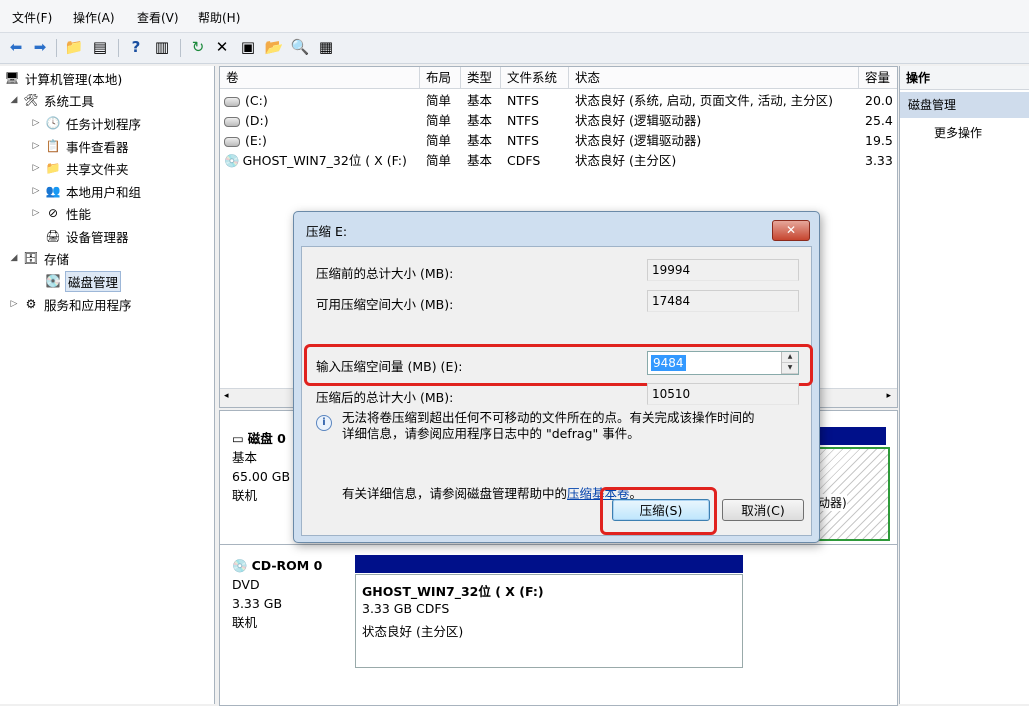  Describe the element at coordinates (85, 191) in the screenshot. I see `tree-local-users: ▷ 👥 本地用户和组` at that location.